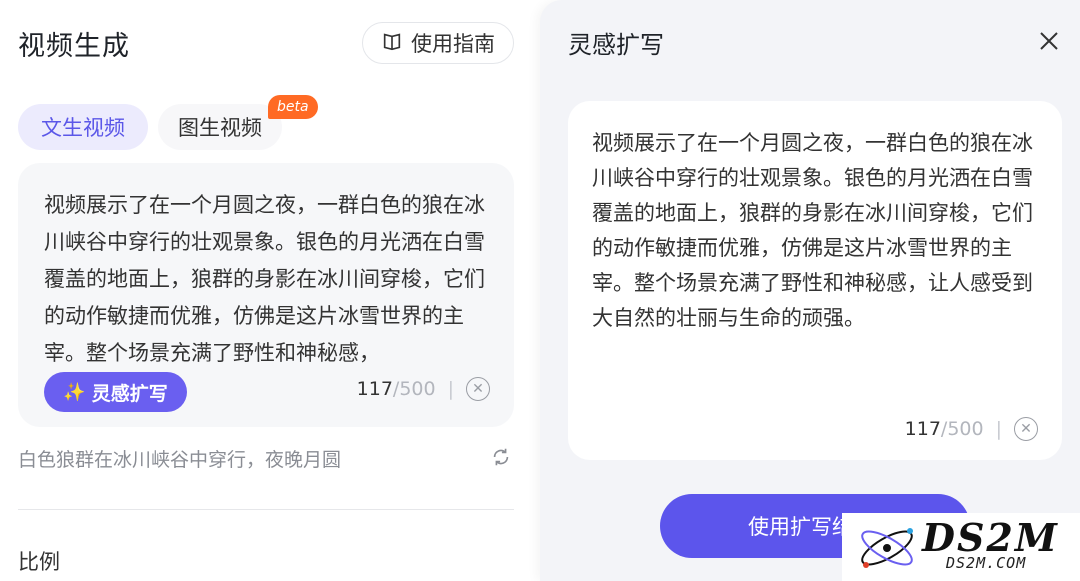 Image resolution: width=1080 pixels, height=581 pixels. Describe the element at coordinates (887, 548) in the screenshot. I see `atom-logo-icon` at that location.